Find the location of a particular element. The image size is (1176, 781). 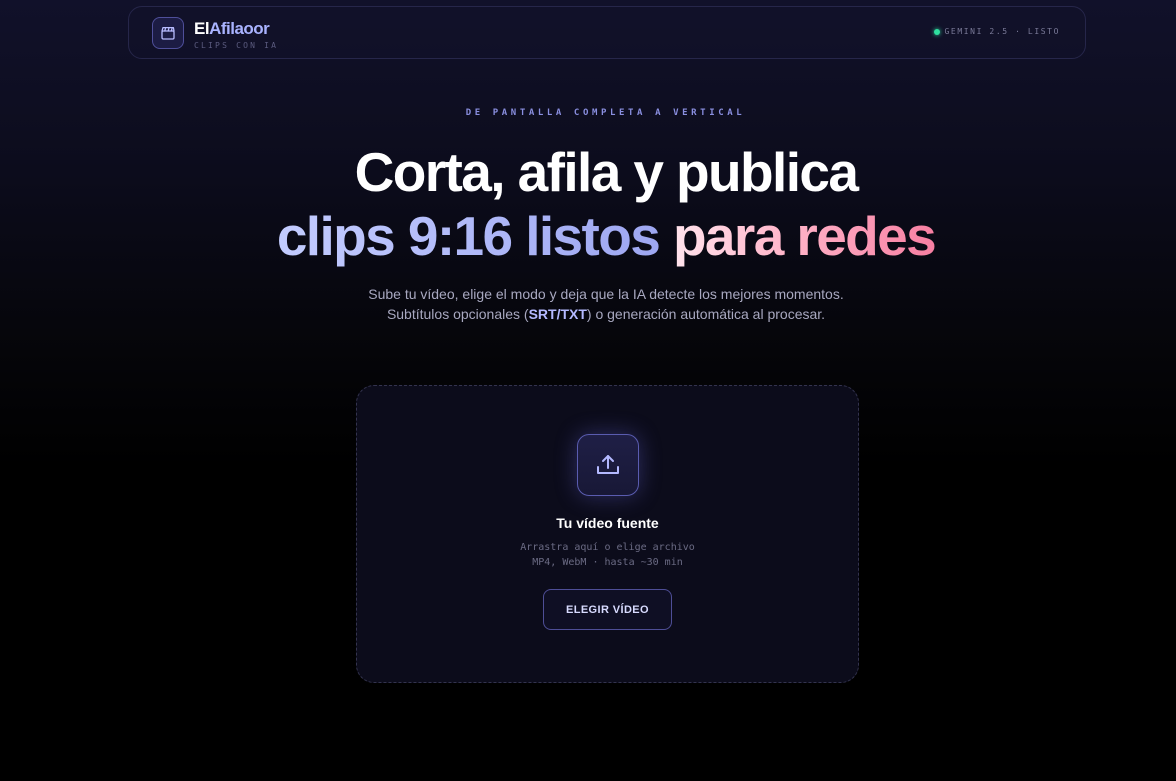

hero-headline-line2: clips 9:16 listos para redes is located at coordinates (588, 236).